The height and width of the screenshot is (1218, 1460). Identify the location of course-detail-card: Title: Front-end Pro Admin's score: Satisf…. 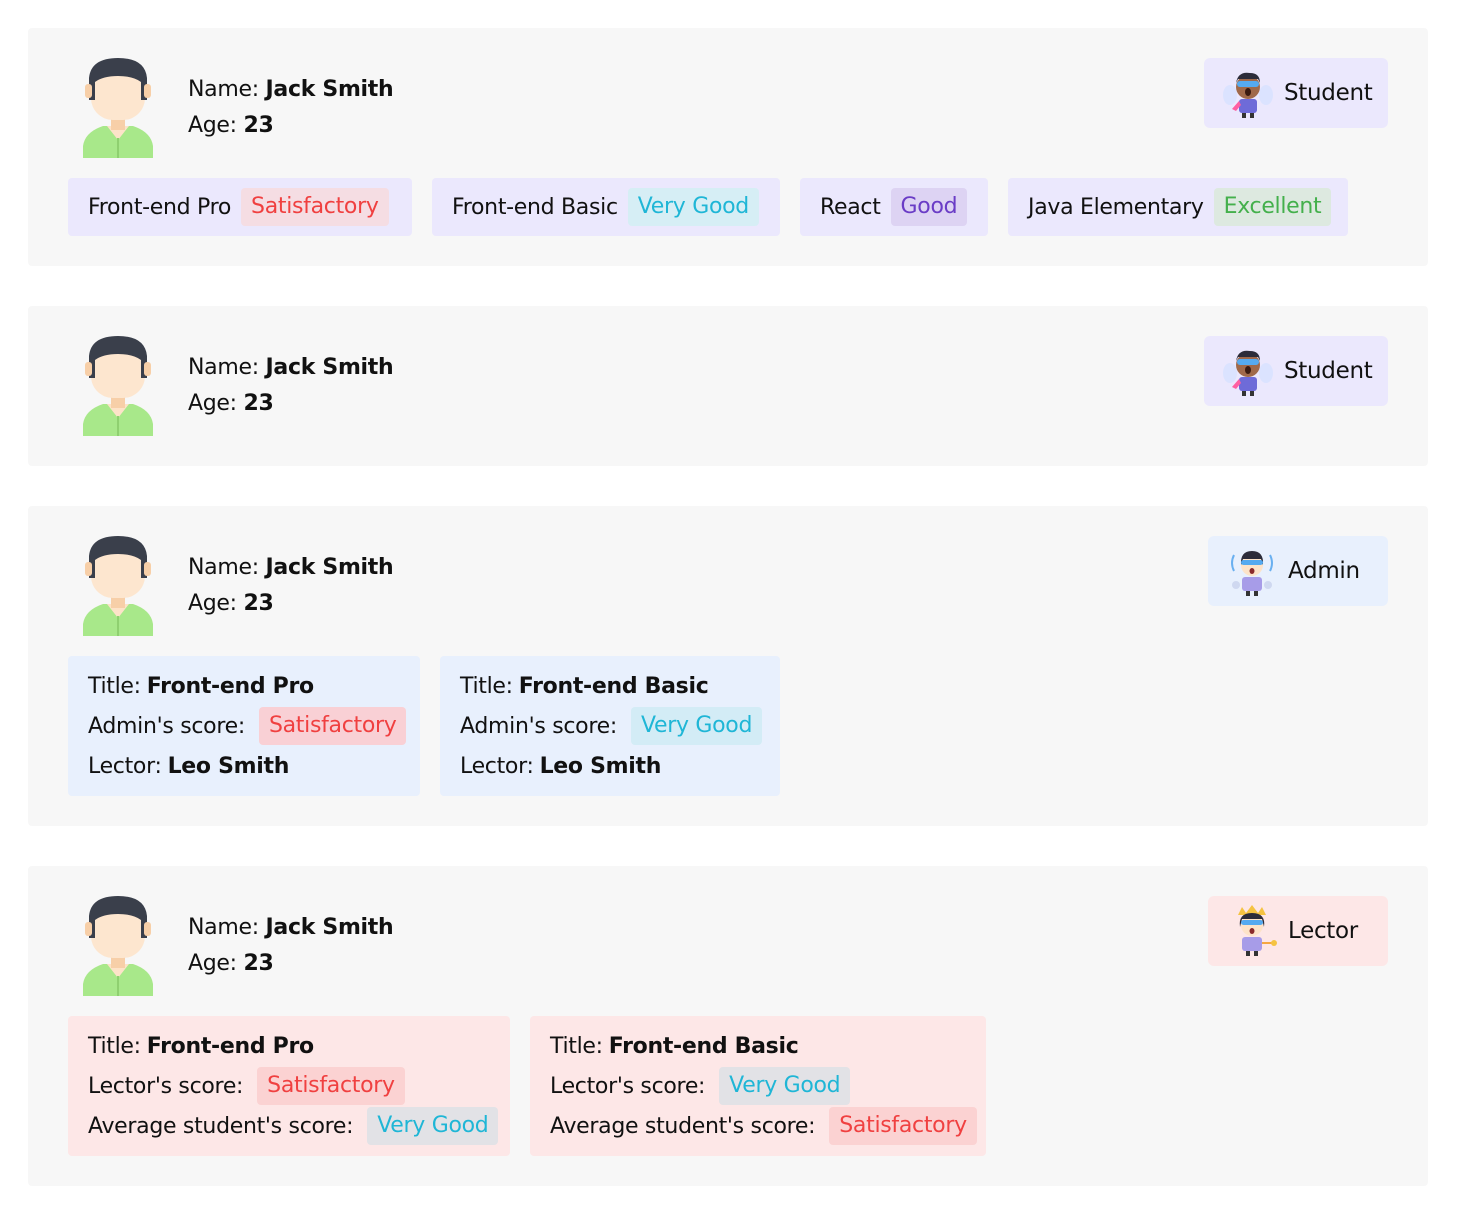
(244, 726).